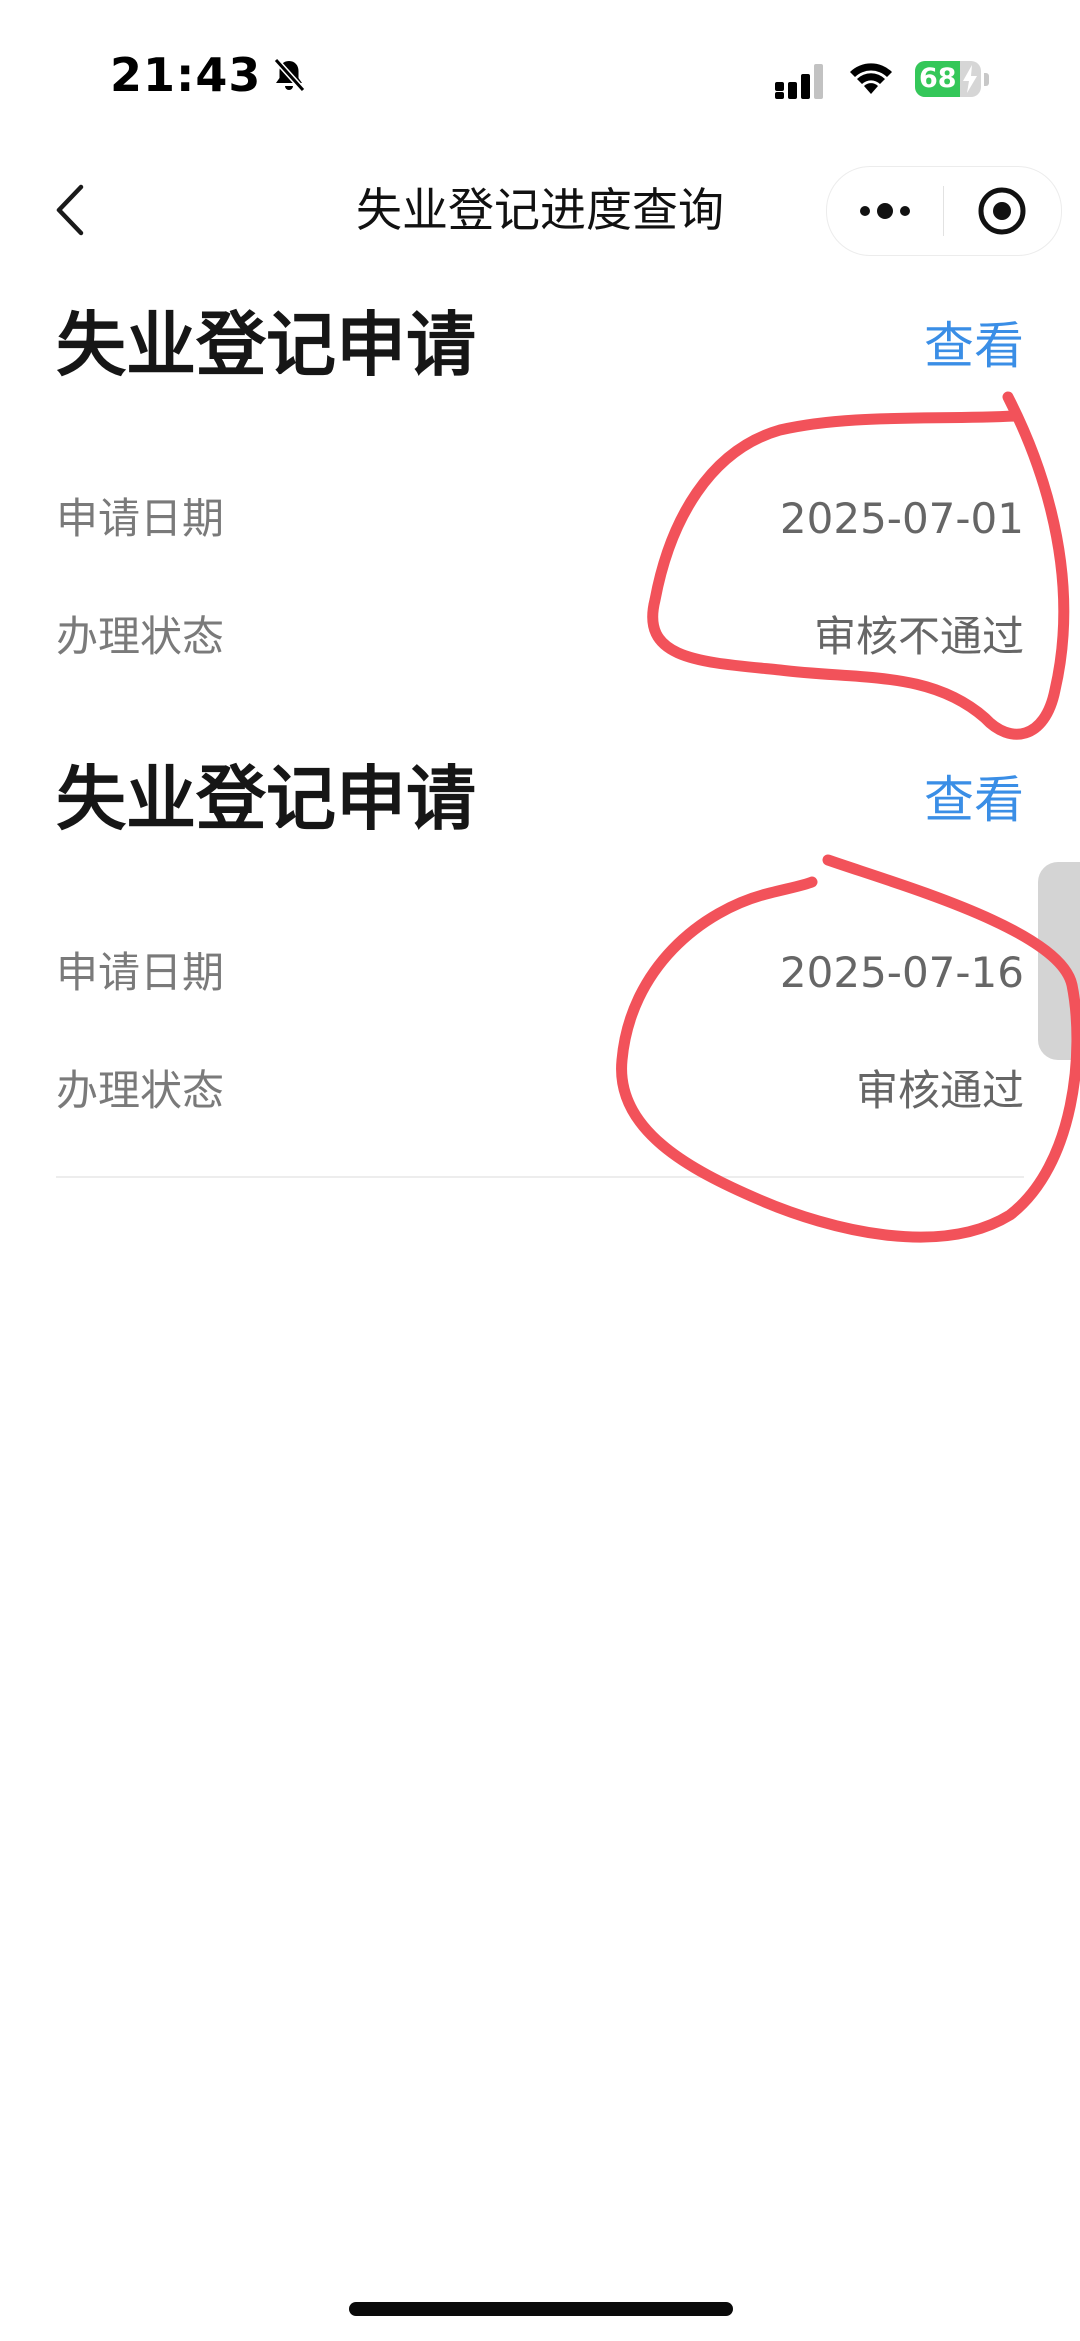  I want to click on status-time: 21:43, so click(209, 75).